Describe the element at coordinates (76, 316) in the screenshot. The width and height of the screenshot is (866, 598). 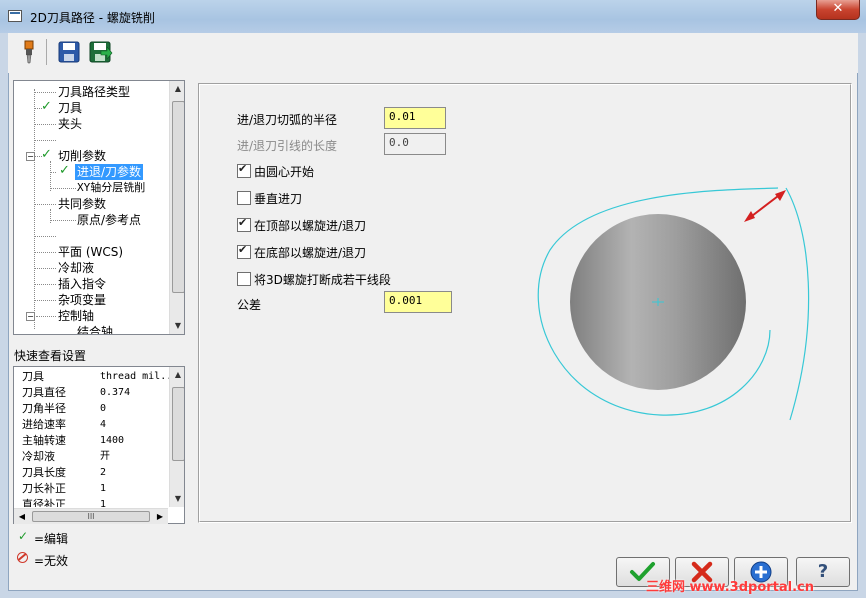
I see `tree-item-axis-control: 控制轴` at that location.